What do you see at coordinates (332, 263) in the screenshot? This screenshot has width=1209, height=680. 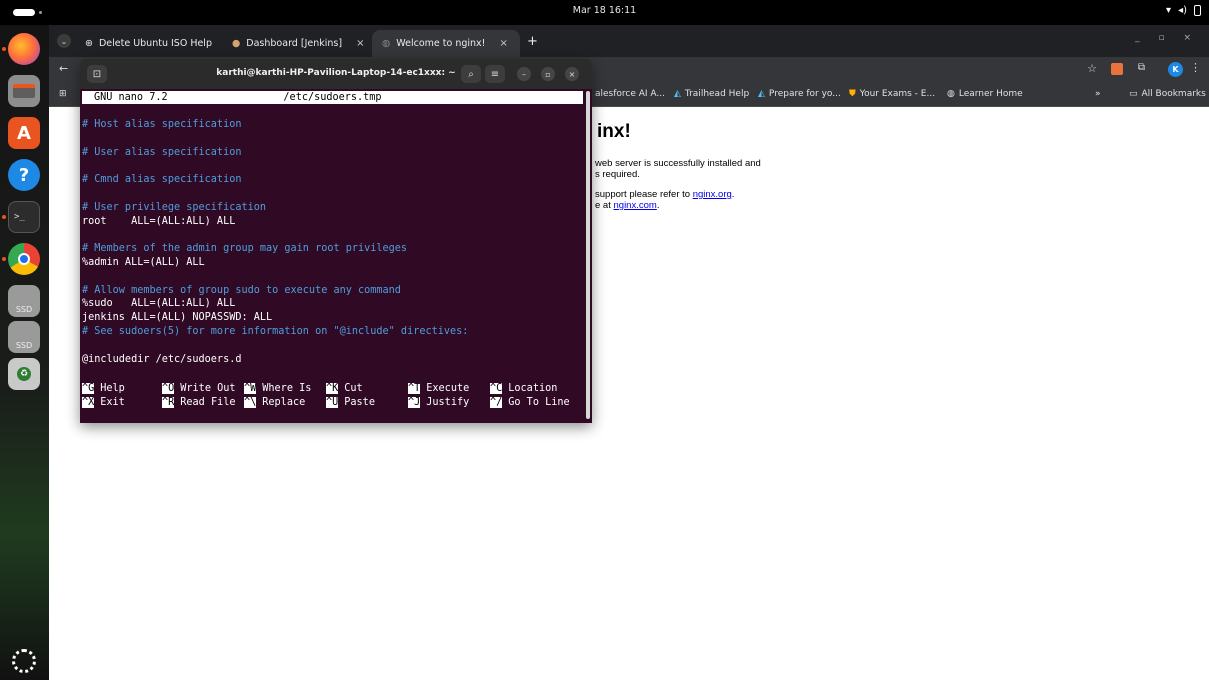 I see `nano-line: %admin ALL=(ALL) ALL` at bounding box center [332, 263].